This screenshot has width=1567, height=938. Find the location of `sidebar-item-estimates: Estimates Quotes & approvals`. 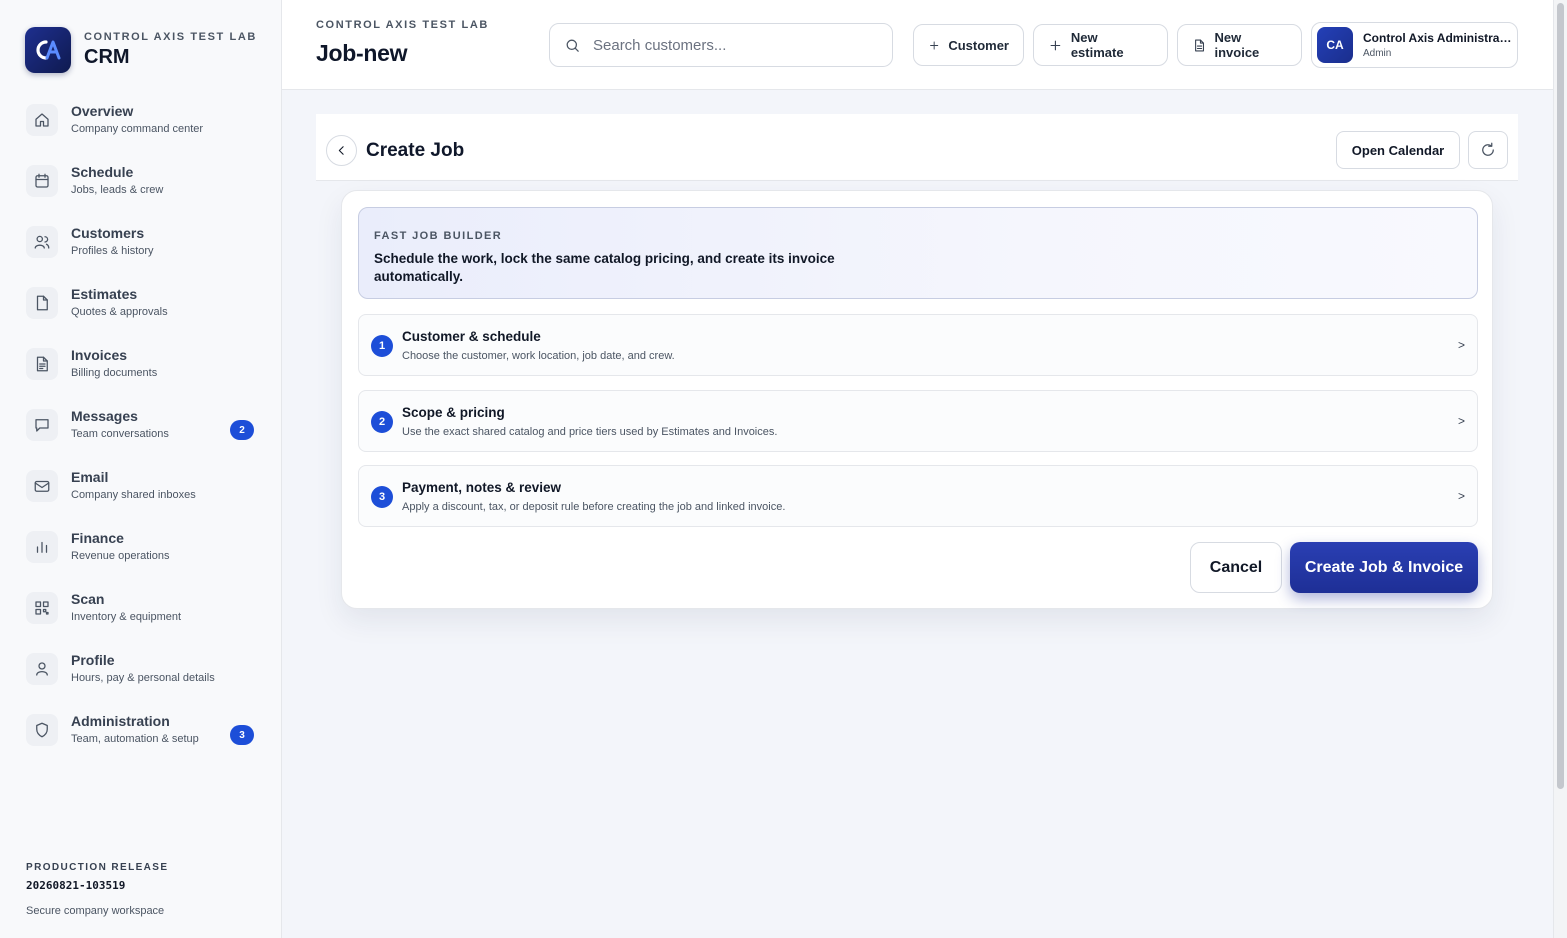

sidebar-item-estimates: Estimates Quotes & approvals is located at coordinates (142, 313).